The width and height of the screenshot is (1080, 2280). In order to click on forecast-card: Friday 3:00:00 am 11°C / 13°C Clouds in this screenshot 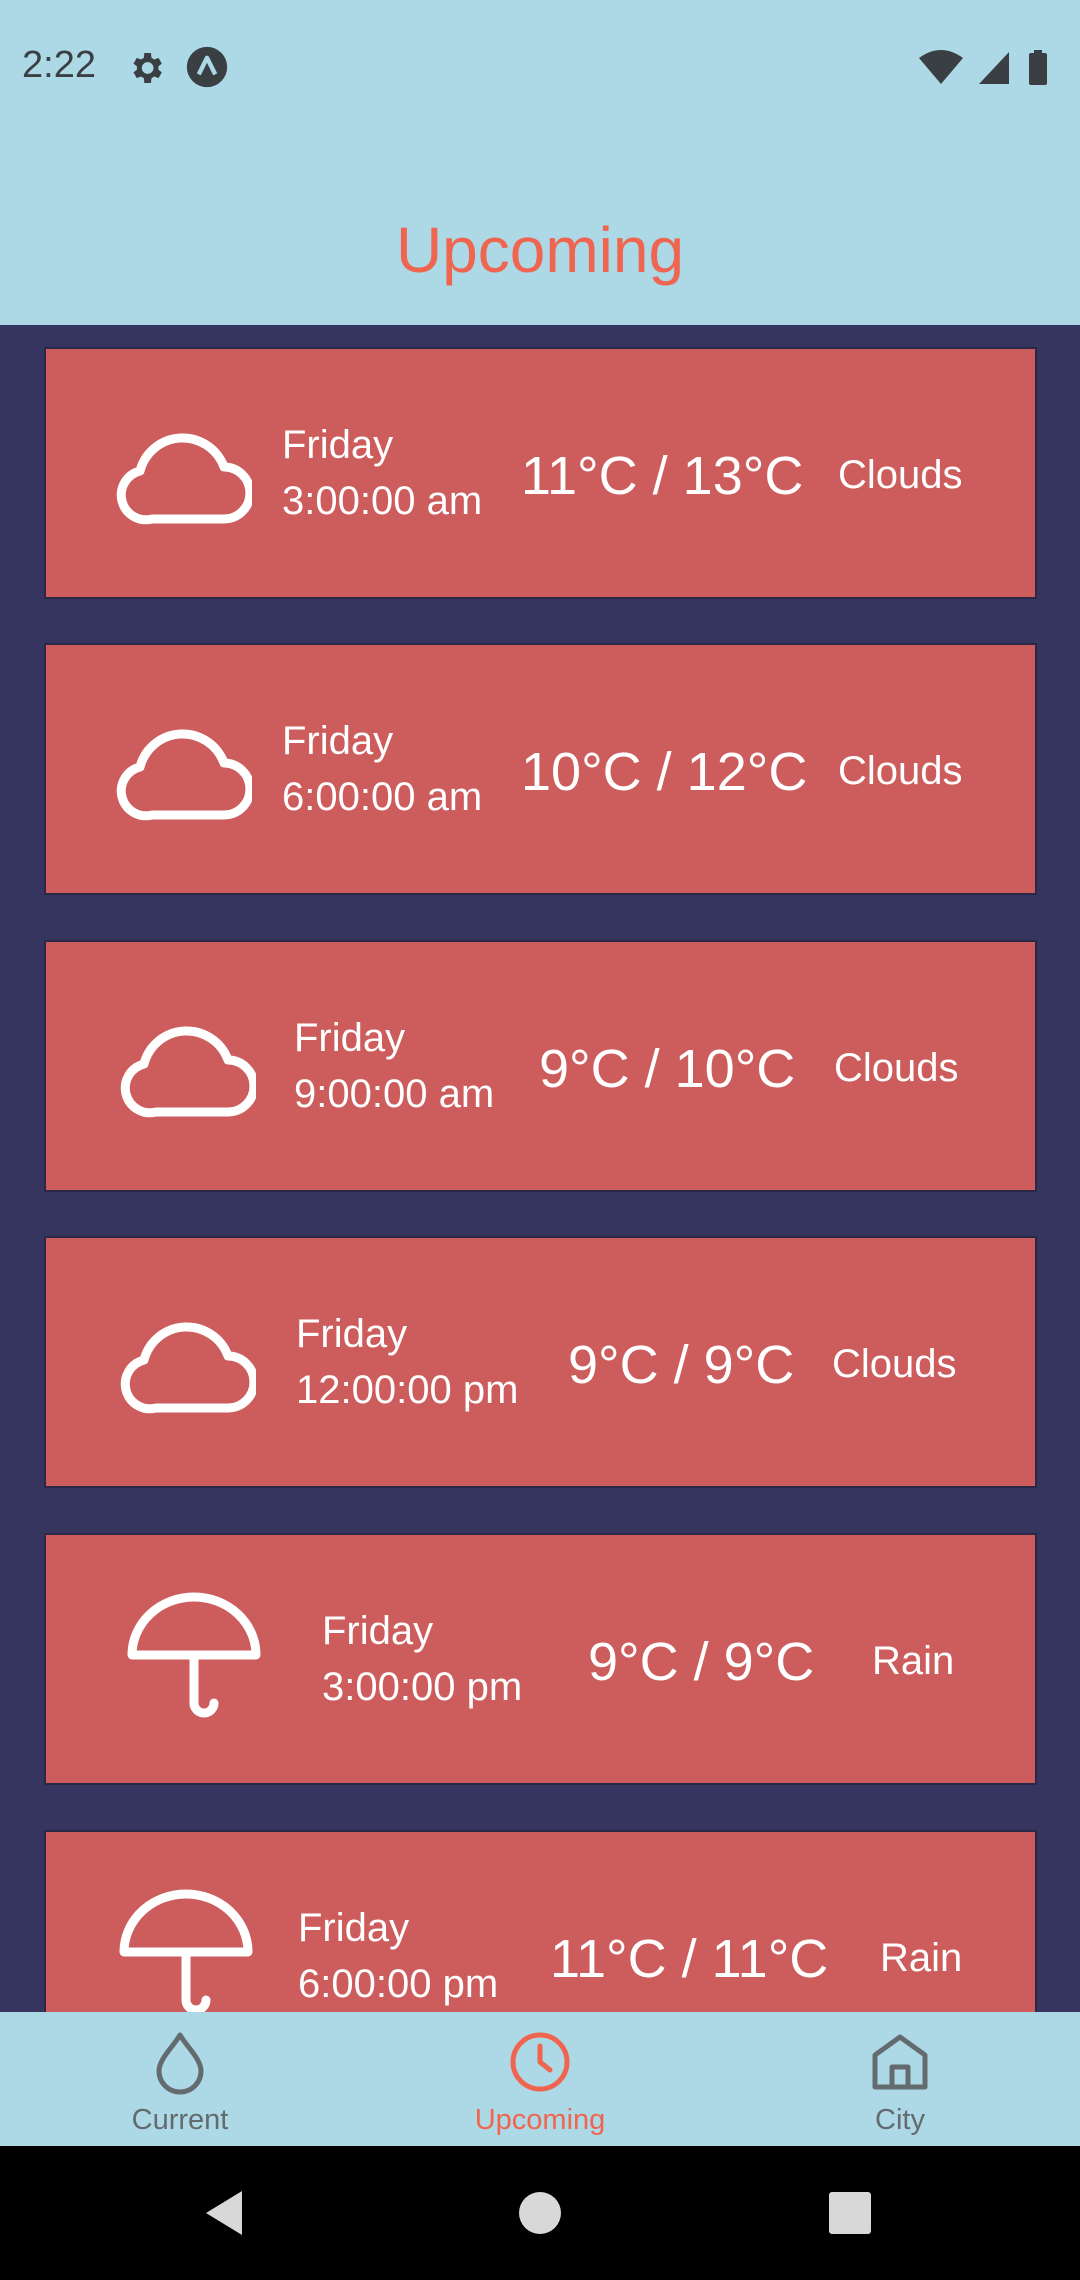, I will do `click(540, 473)`.